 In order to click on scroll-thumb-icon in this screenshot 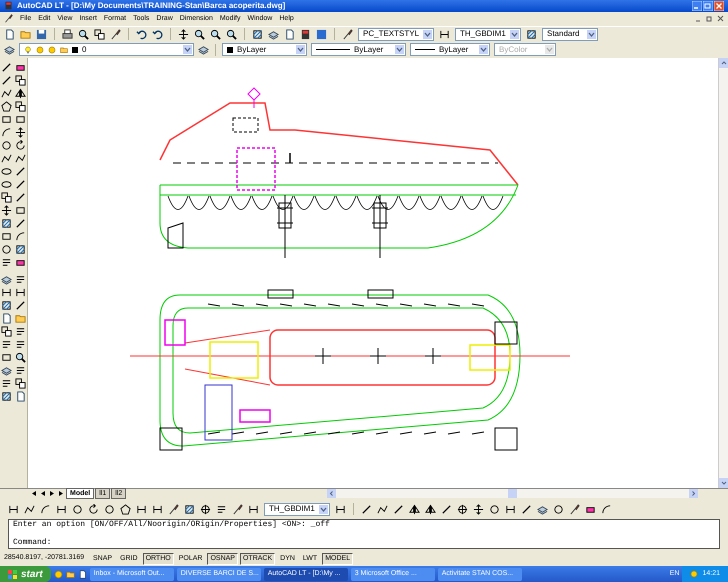, I will do `click(513, 493)`.